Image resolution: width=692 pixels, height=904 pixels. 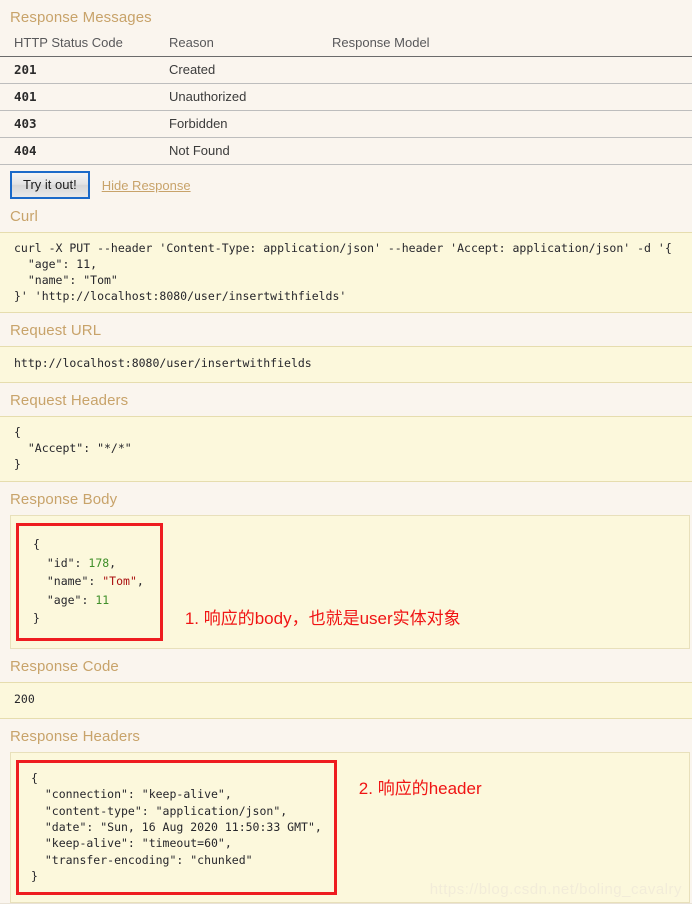 I want to click on reason-cell: Unauthorized, so click(x=236, y=97).